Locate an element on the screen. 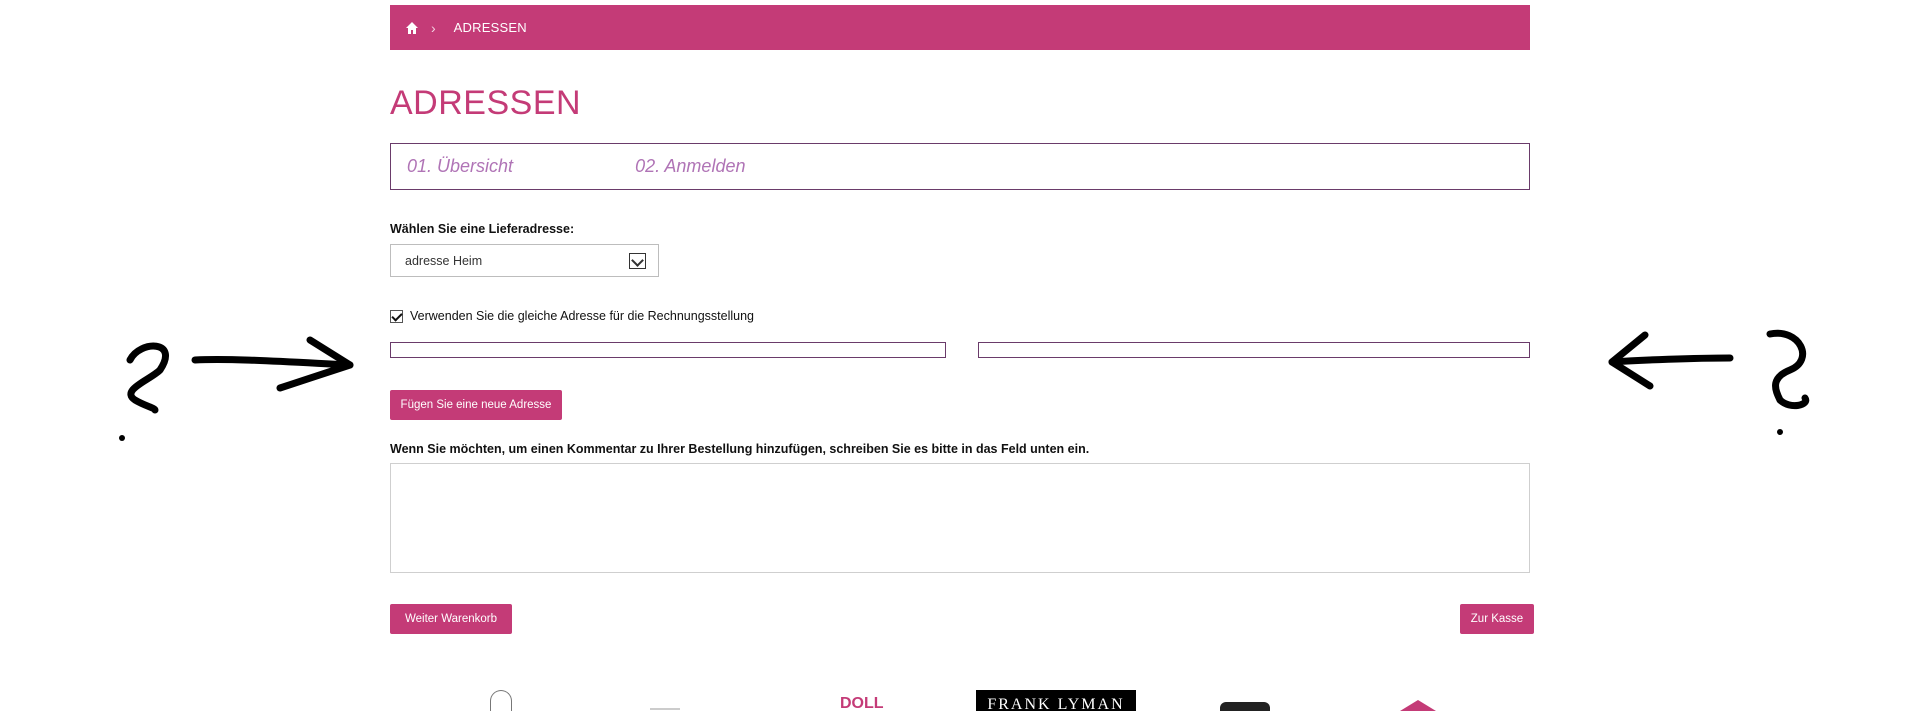 Image resolution: width=1920 pixels, height=711 pixels. checkout-steps: 01. Übersicht 02. Anmelden is located at coordinates (960, 166).